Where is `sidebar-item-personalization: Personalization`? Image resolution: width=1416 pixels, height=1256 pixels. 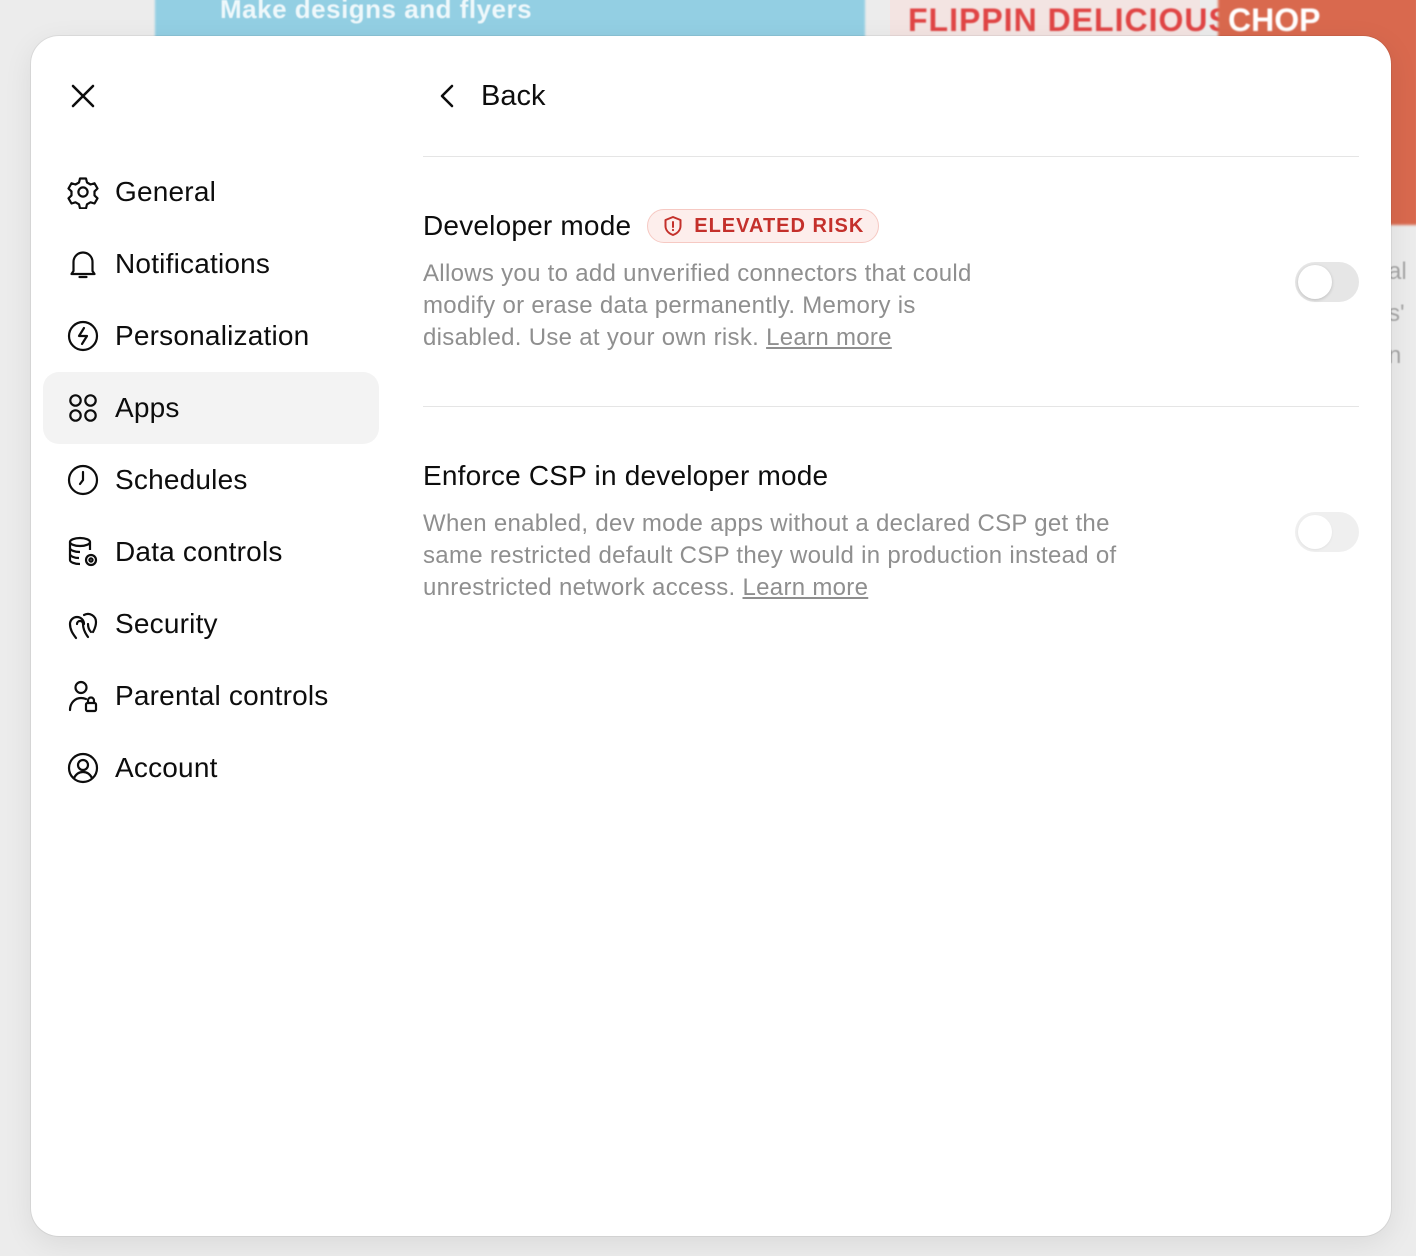 sidebar-item-personalization: Personalization is located at coordinates (211, 336).